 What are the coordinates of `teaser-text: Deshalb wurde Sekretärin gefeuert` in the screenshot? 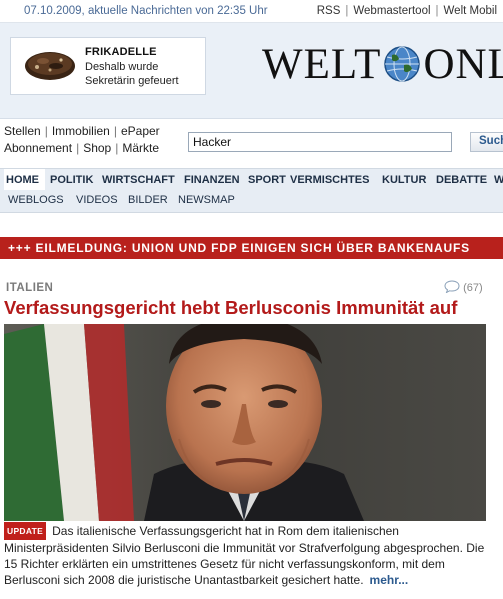 It's located at (132, 74).